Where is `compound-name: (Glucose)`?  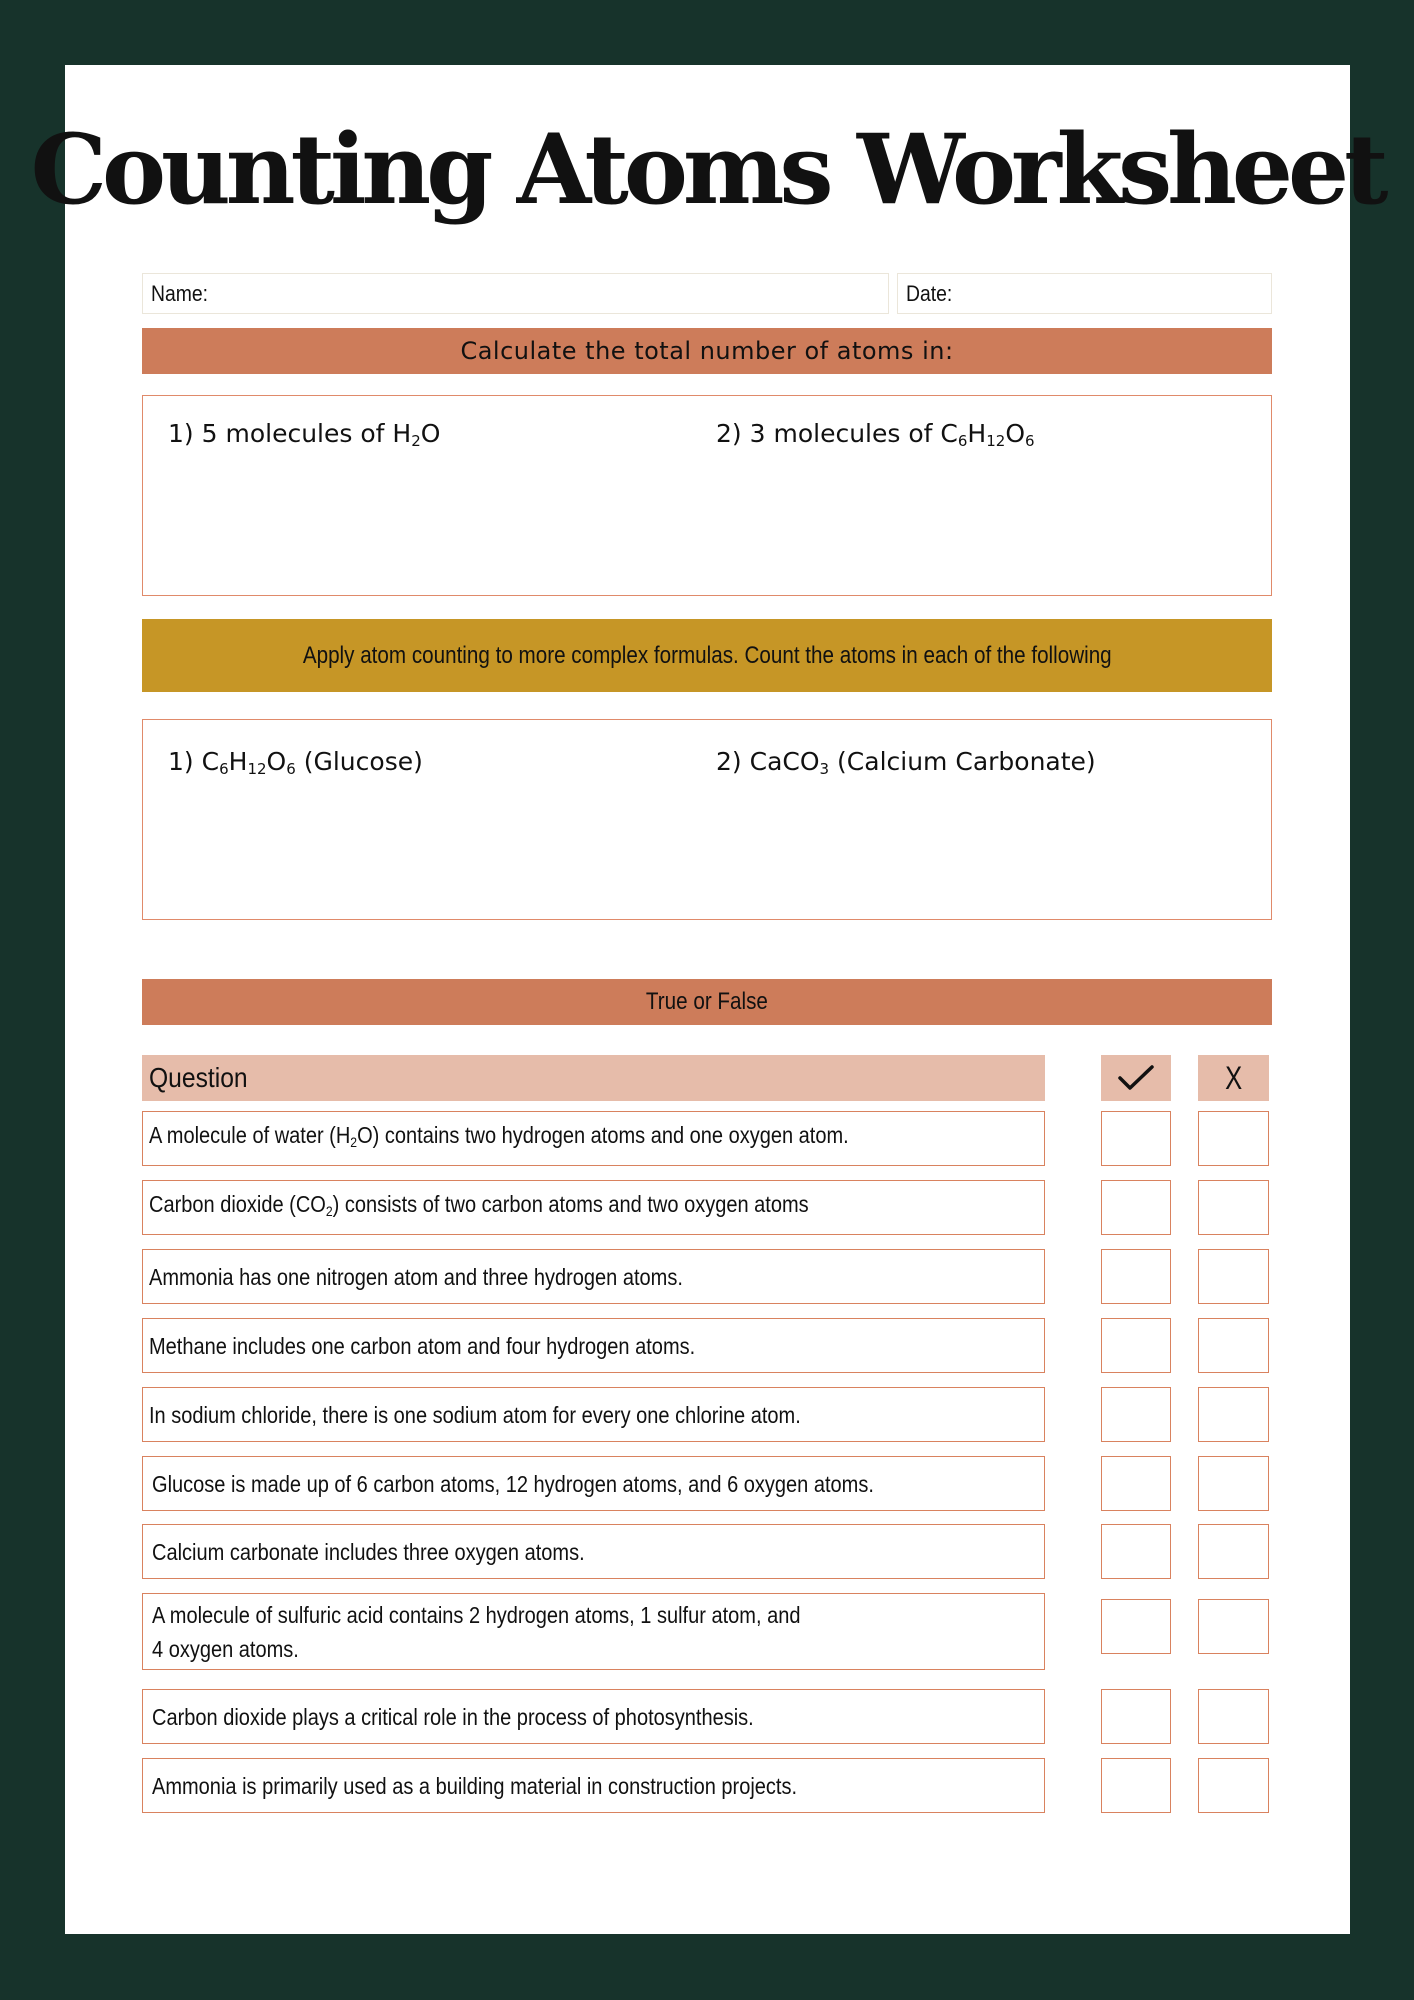 compound-name: (Glucose) is located at coordinates (363, 761).